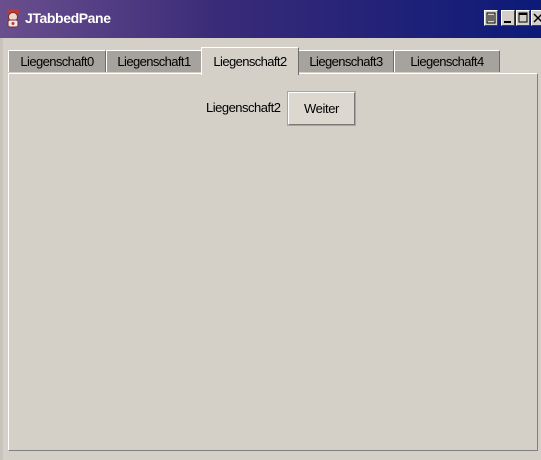 The width and height of the screenshot is (541, 460). I want to click on tab-label: Liegenschaft4, so click(447, 61).